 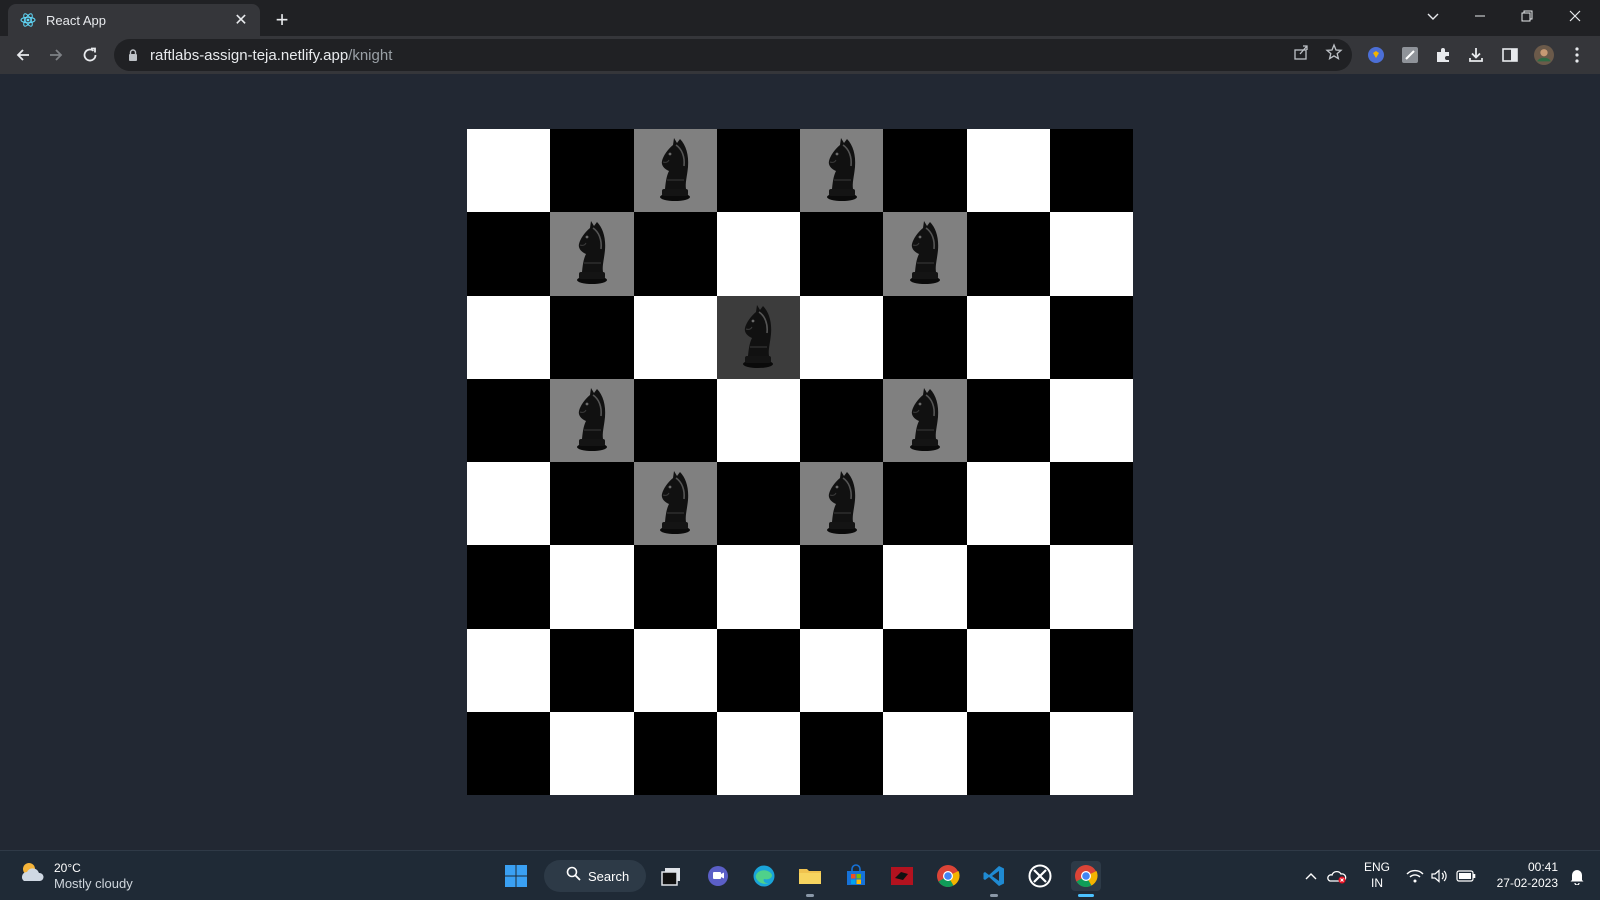 What do you see at coordinates (671, 876) in the screenshot?
I see `task-view-icon` at bounding box center [671, 876].